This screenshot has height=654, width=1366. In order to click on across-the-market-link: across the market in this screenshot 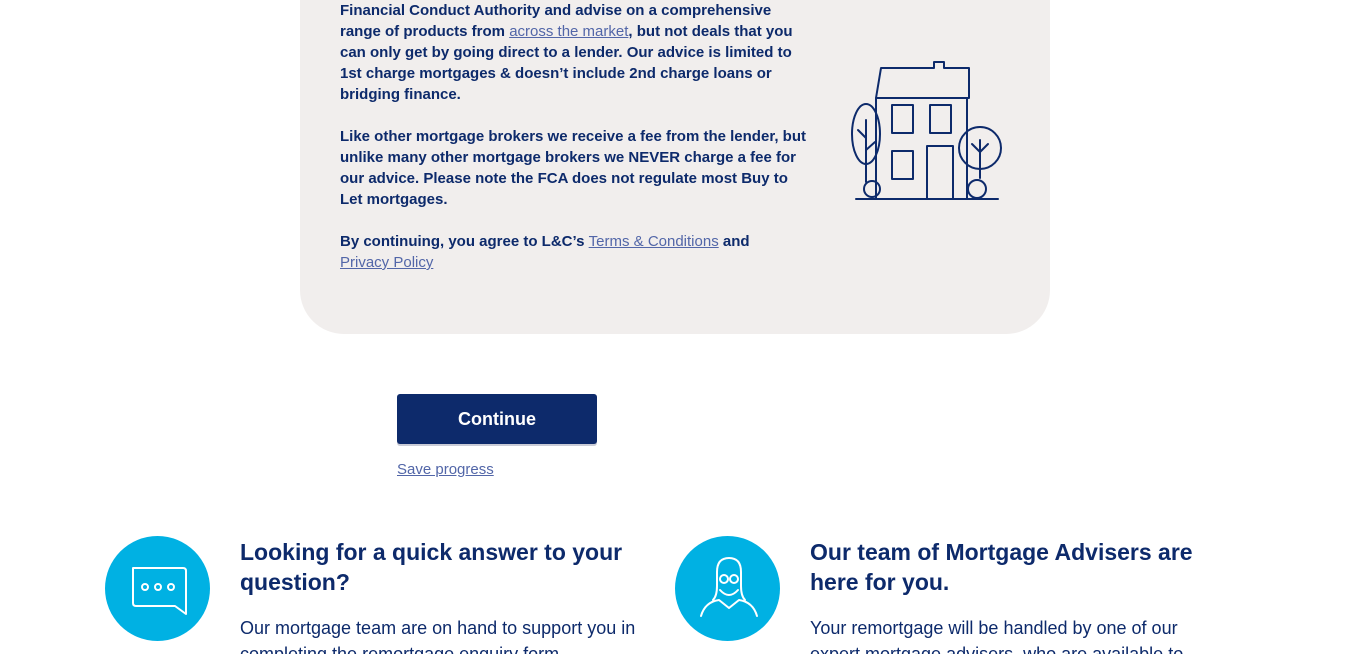, I will do `click(568, 31)`.